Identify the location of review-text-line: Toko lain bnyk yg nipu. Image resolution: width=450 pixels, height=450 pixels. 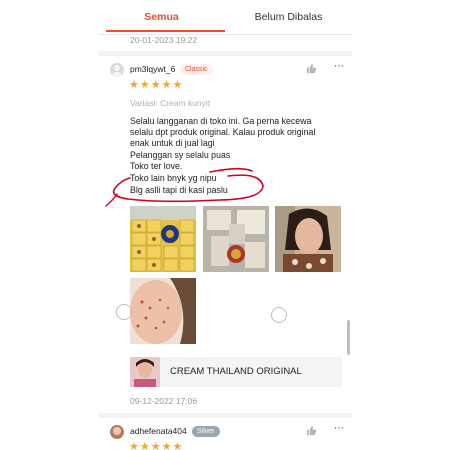
(173, 178).